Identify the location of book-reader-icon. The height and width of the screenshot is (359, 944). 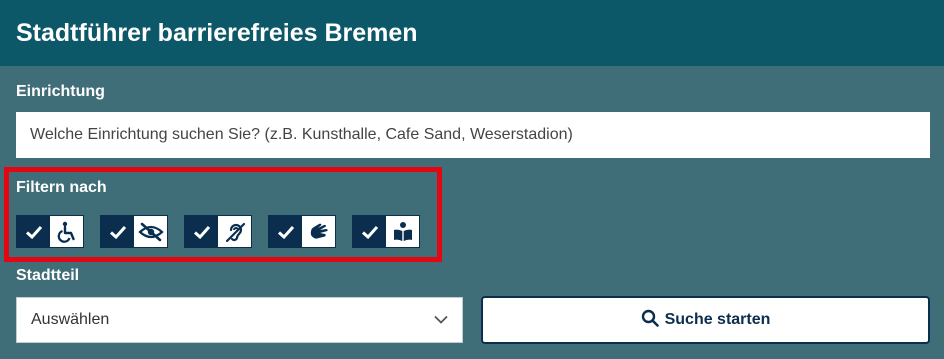
(402, 231).